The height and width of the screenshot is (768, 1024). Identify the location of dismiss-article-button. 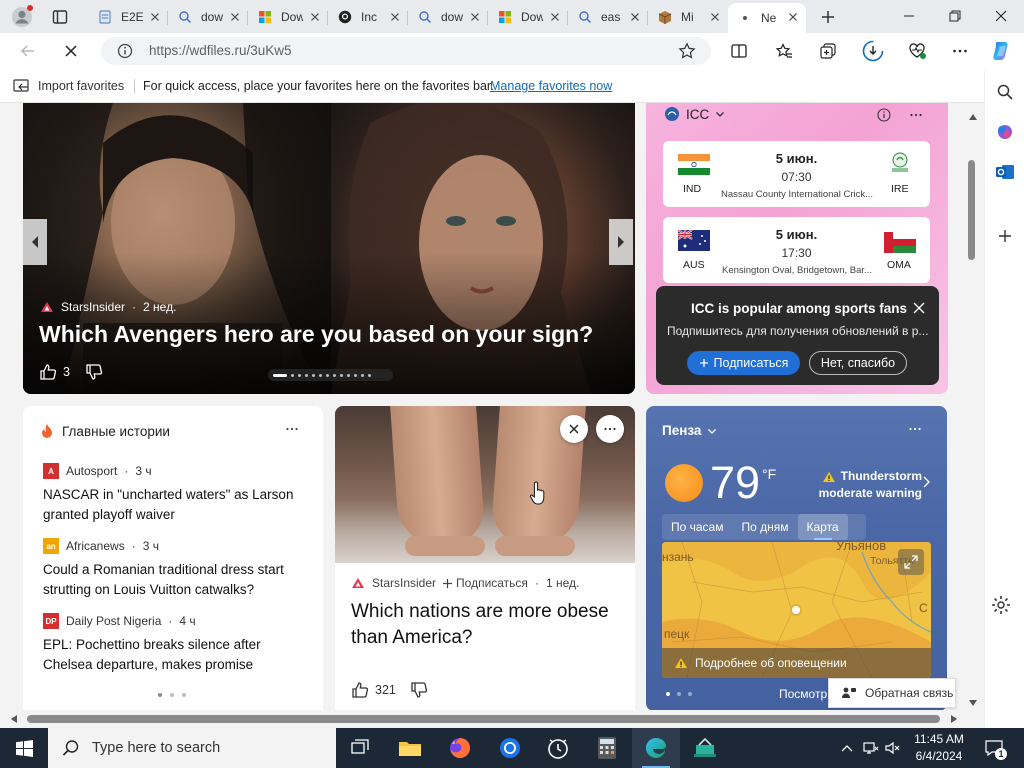
(574, 429).